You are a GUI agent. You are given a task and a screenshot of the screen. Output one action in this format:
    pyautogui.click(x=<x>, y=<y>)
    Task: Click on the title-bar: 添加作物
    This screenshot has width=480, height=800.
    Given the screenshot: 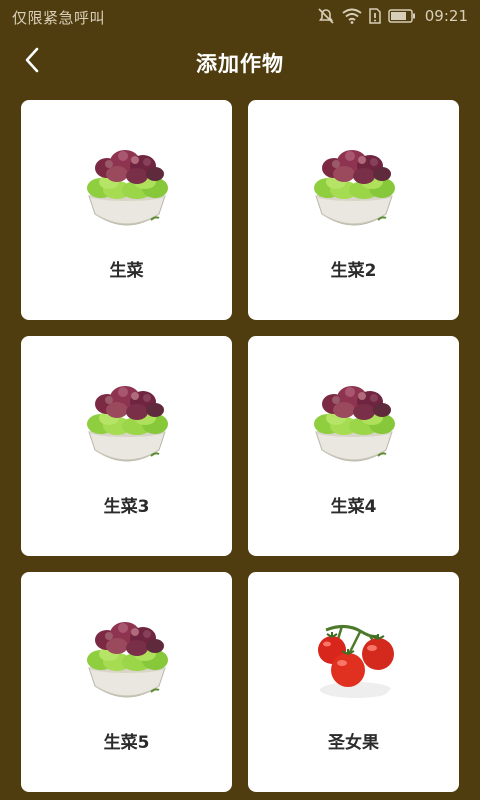 What is the action you would take?
    pyautogui.click(x=240, y=62)
    